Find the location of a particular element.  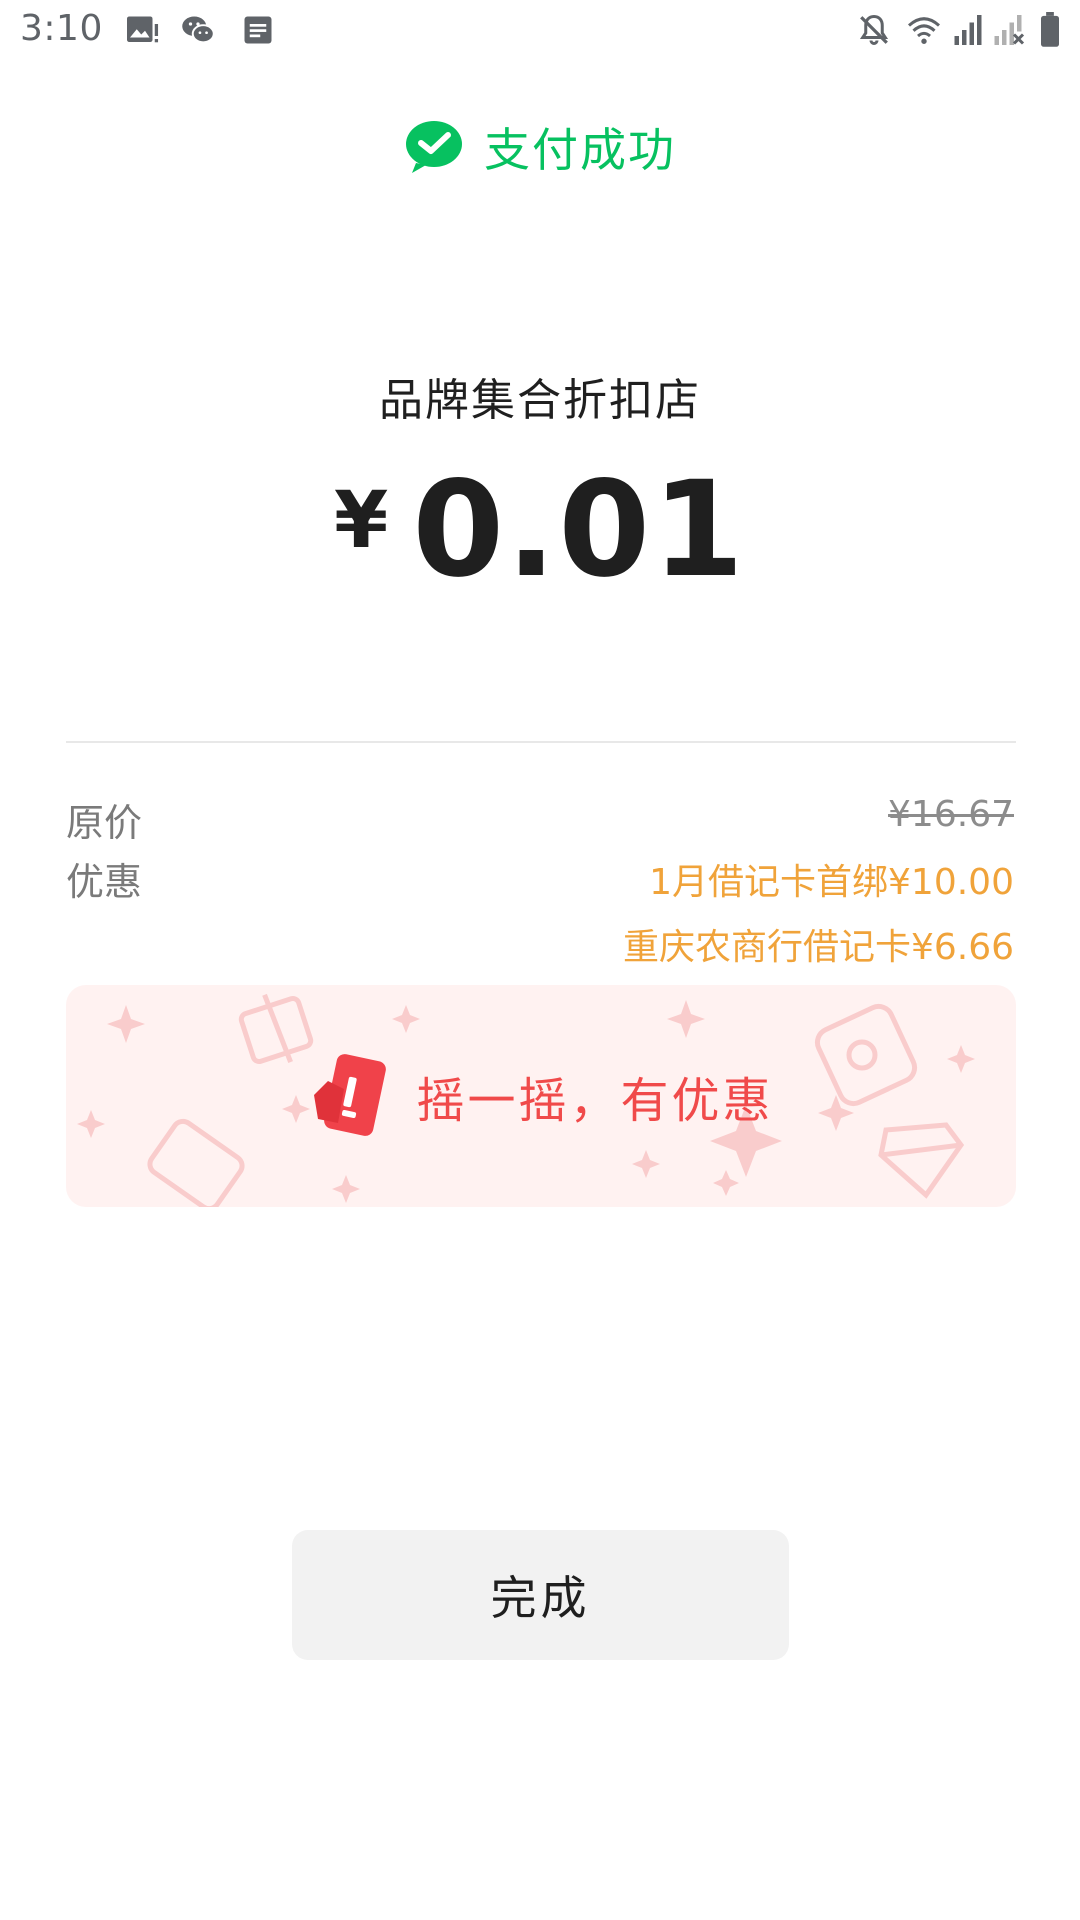

payment-success-header: 支付成功 is located at coordinates (540, 147).